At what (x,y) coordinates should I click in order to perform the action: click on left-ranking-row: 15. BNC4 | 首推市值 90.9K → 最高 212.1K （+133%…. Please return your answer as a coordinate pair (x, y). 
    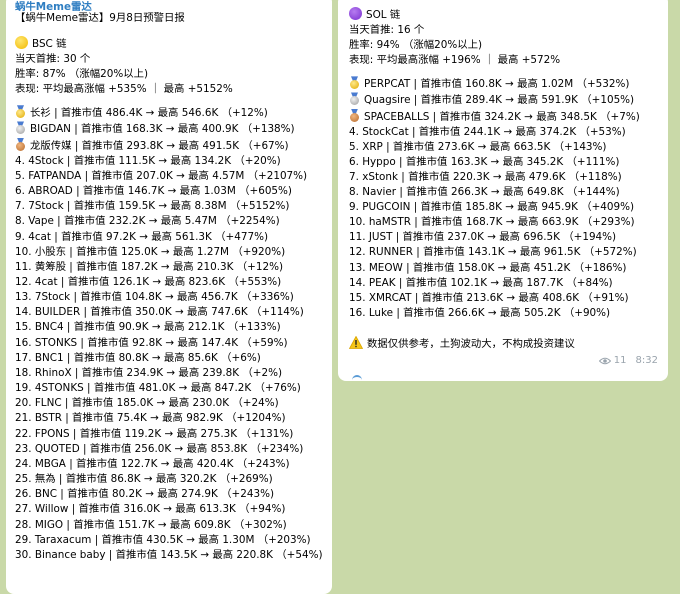
    Looking at the image, I should click on (148, 327).